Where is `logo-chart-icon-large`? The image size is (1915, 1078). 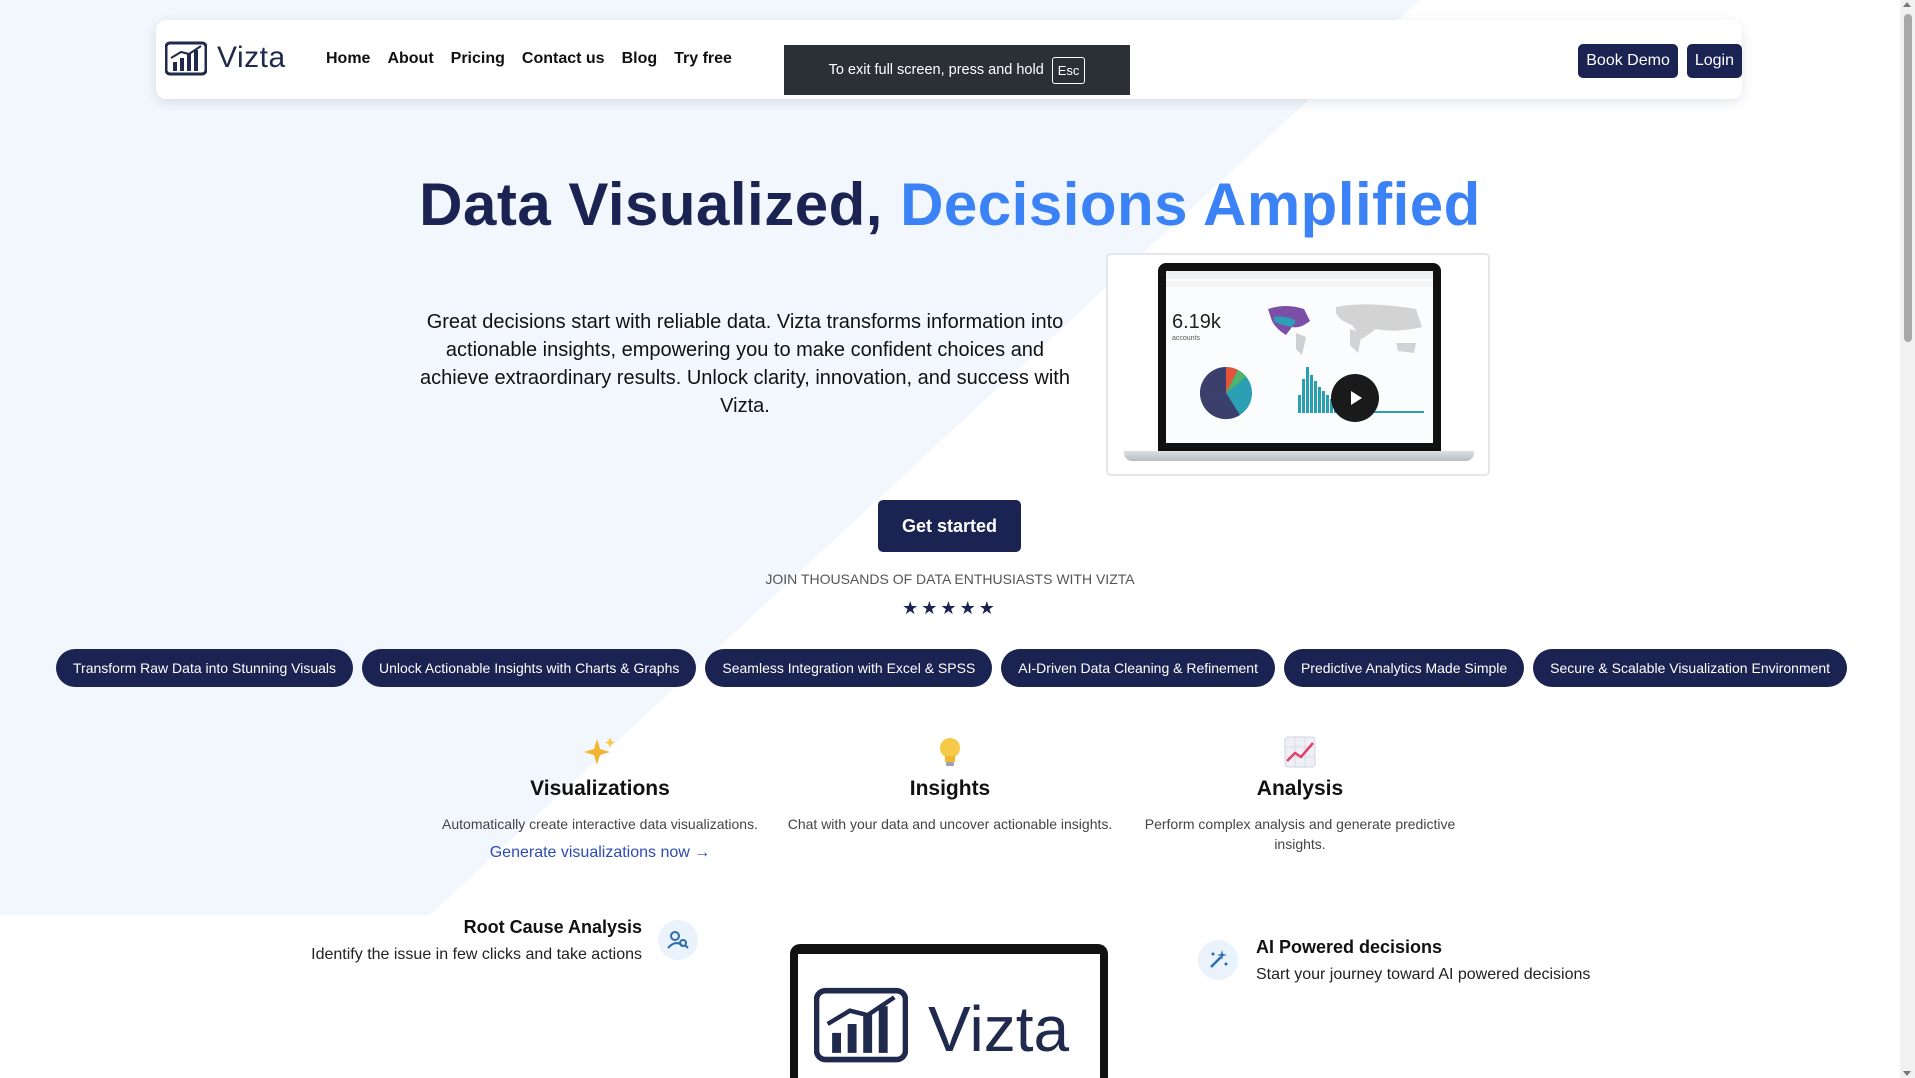
logo-chart-icon-large is located at coordinates (861, 1025).